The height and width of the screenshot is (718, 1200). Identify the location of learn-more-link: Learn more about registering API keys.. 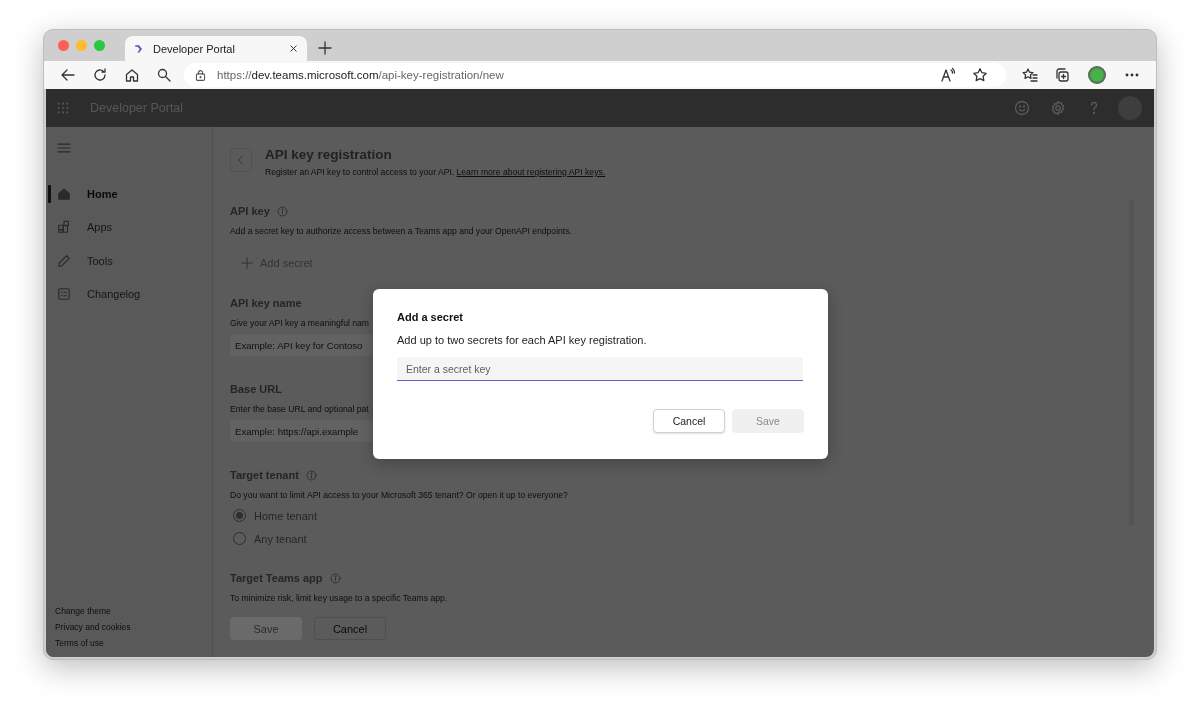
(531, 172).